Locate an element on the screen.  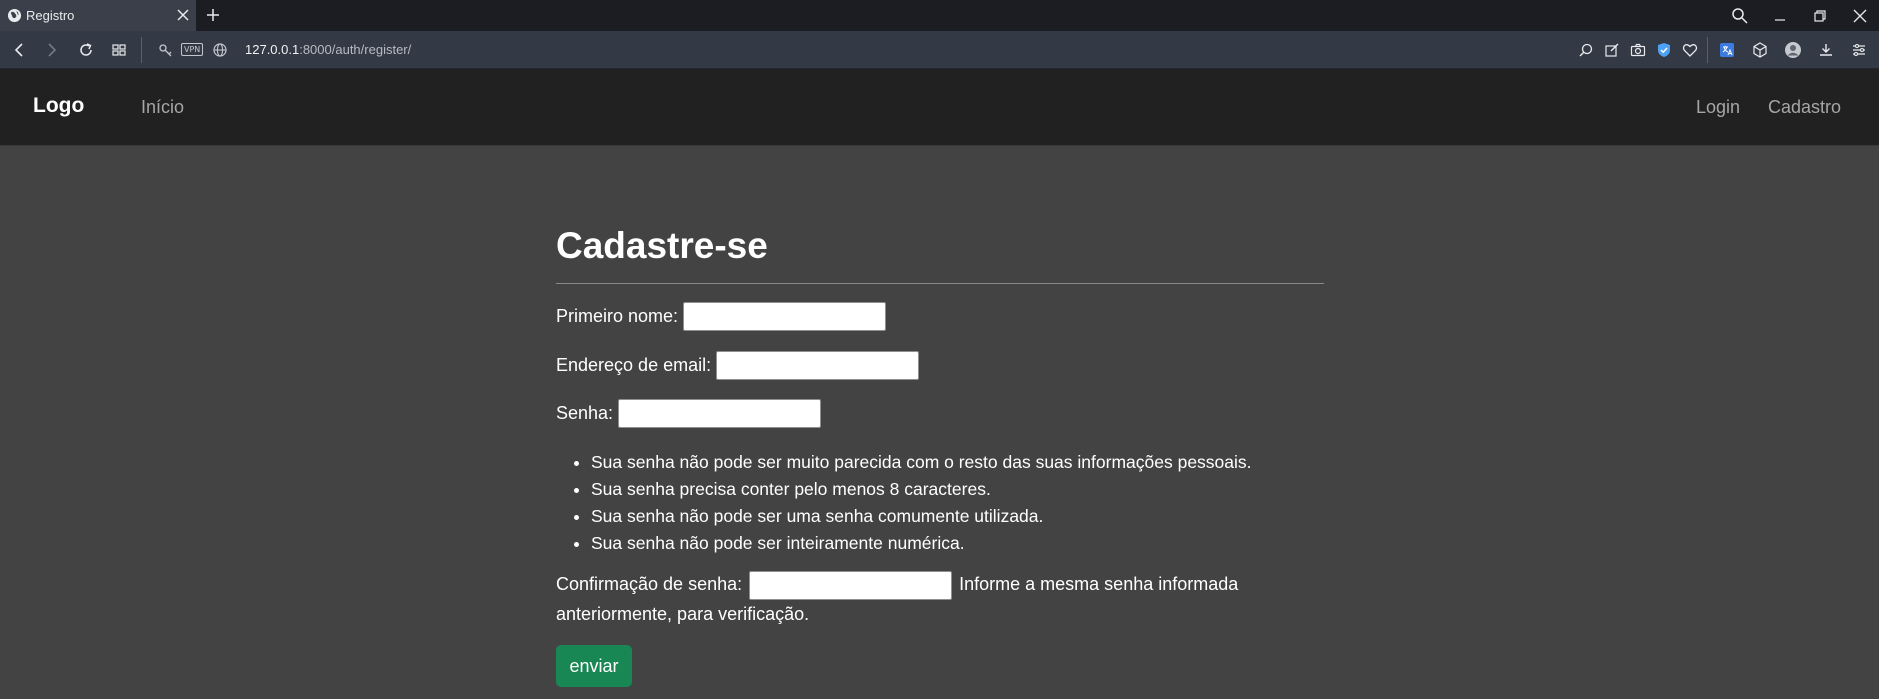
page-title: Cadastre-se is located at coordinates (662, 245).